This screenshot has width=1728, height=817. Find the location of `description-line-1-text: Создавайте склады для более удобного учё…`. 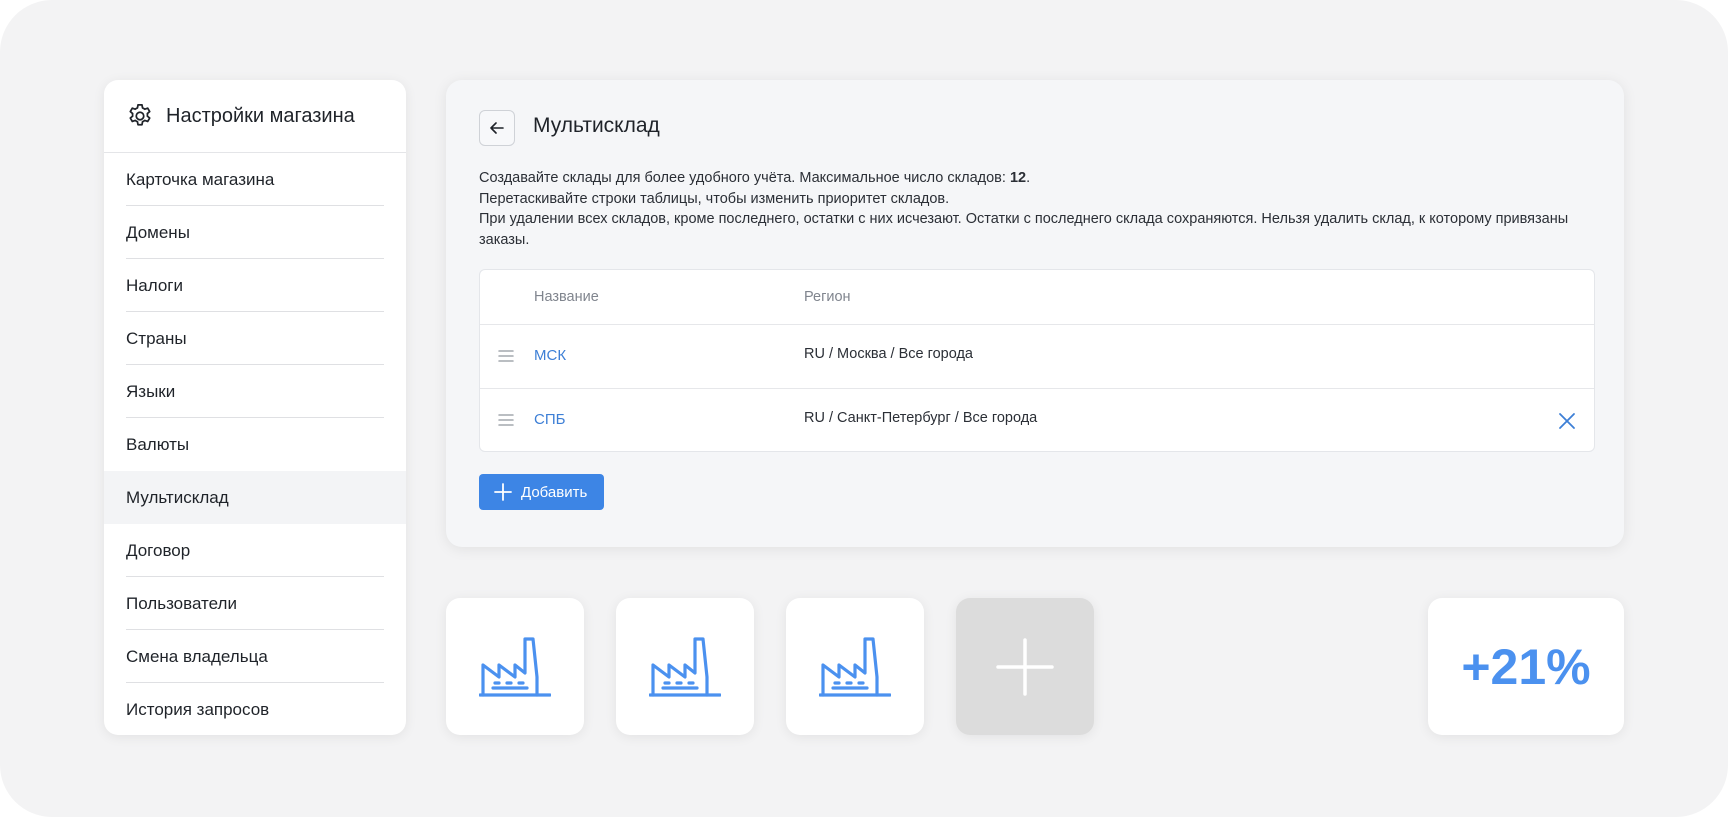

description-line-1-text: Создавайте склады для более удобного учё… is located at coordinates (744, 178).